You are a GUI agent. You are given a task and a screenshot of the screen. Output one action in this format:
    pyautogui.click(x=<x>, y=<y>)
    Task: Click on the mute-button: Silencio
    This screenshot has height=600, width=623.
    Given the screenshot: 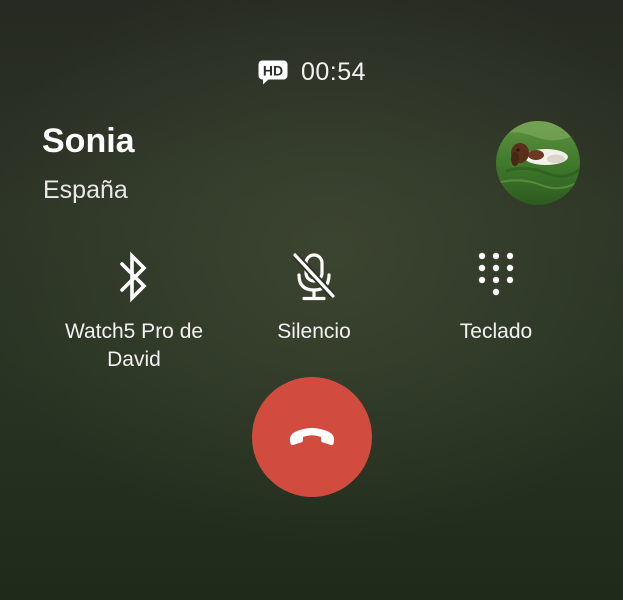 What is the action you would take?
    pyautogui.click(x=314, y=298)
    